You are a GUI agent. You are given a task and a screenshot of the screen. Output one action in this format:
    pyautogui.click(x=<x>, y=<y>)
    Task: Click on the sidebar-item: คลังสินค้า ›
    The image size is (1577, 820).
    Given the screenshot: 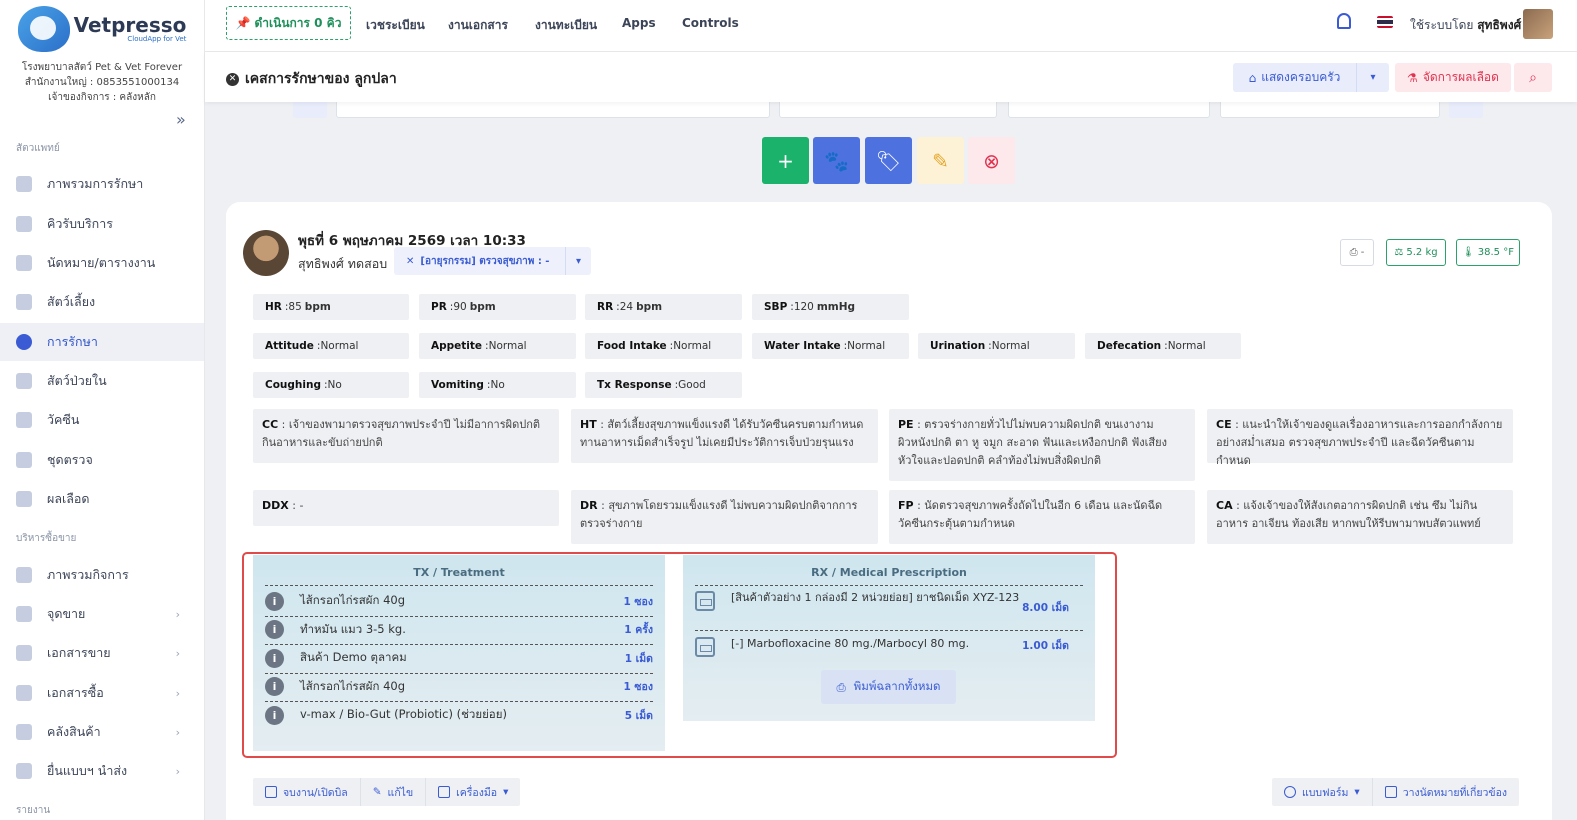 What is the action you would take?
    pyautogui.click(x=102, y=732)
    